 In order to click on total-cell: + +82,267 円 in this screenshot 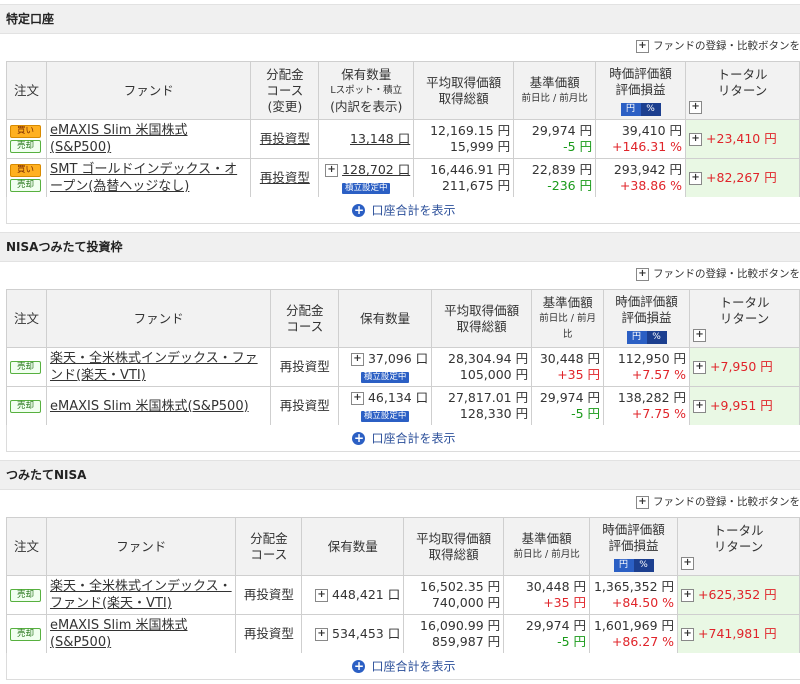, I will do `click(742, 178)`.